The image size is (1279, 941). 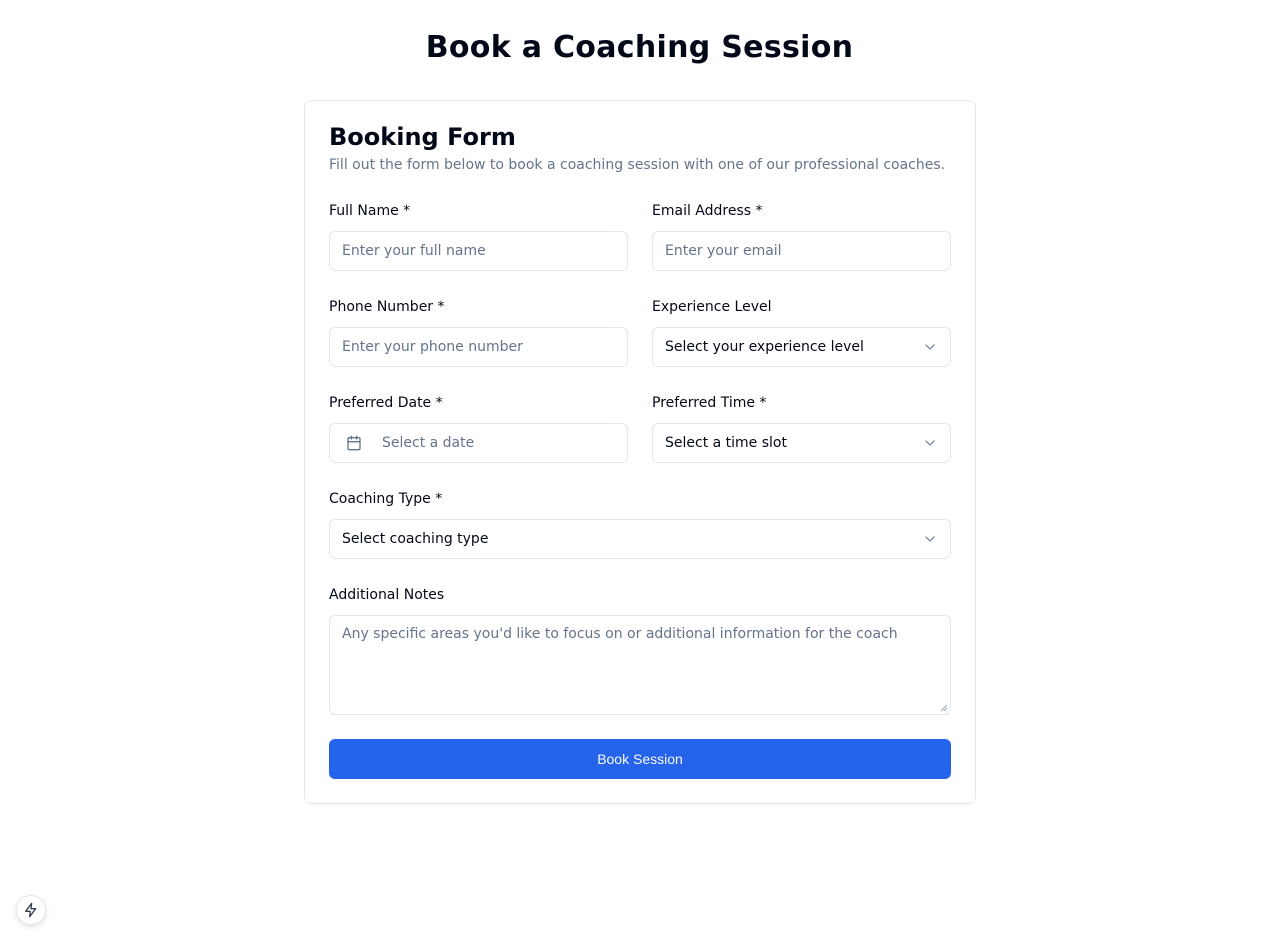 What do you see at coordinates (386, 403) in the screenshot?
I see `date-label: Preferred Date *` at bounding box center [386, 403].